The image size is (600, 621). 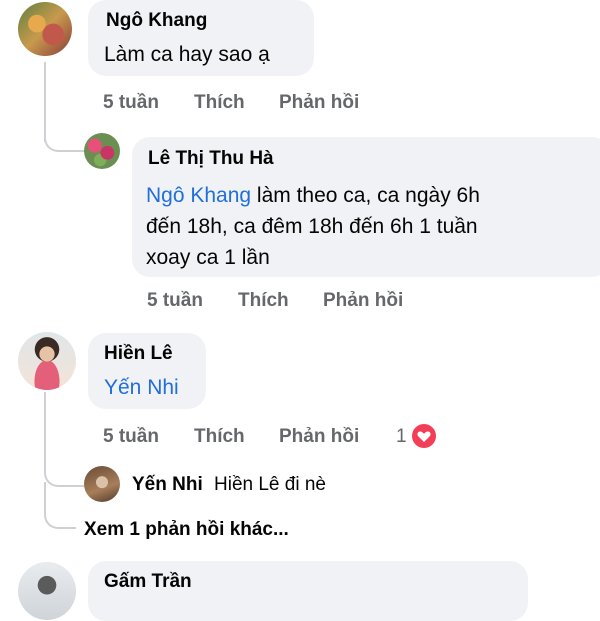 I want to click on comment-author: Ngô Khang, so click(x=156, y=21).